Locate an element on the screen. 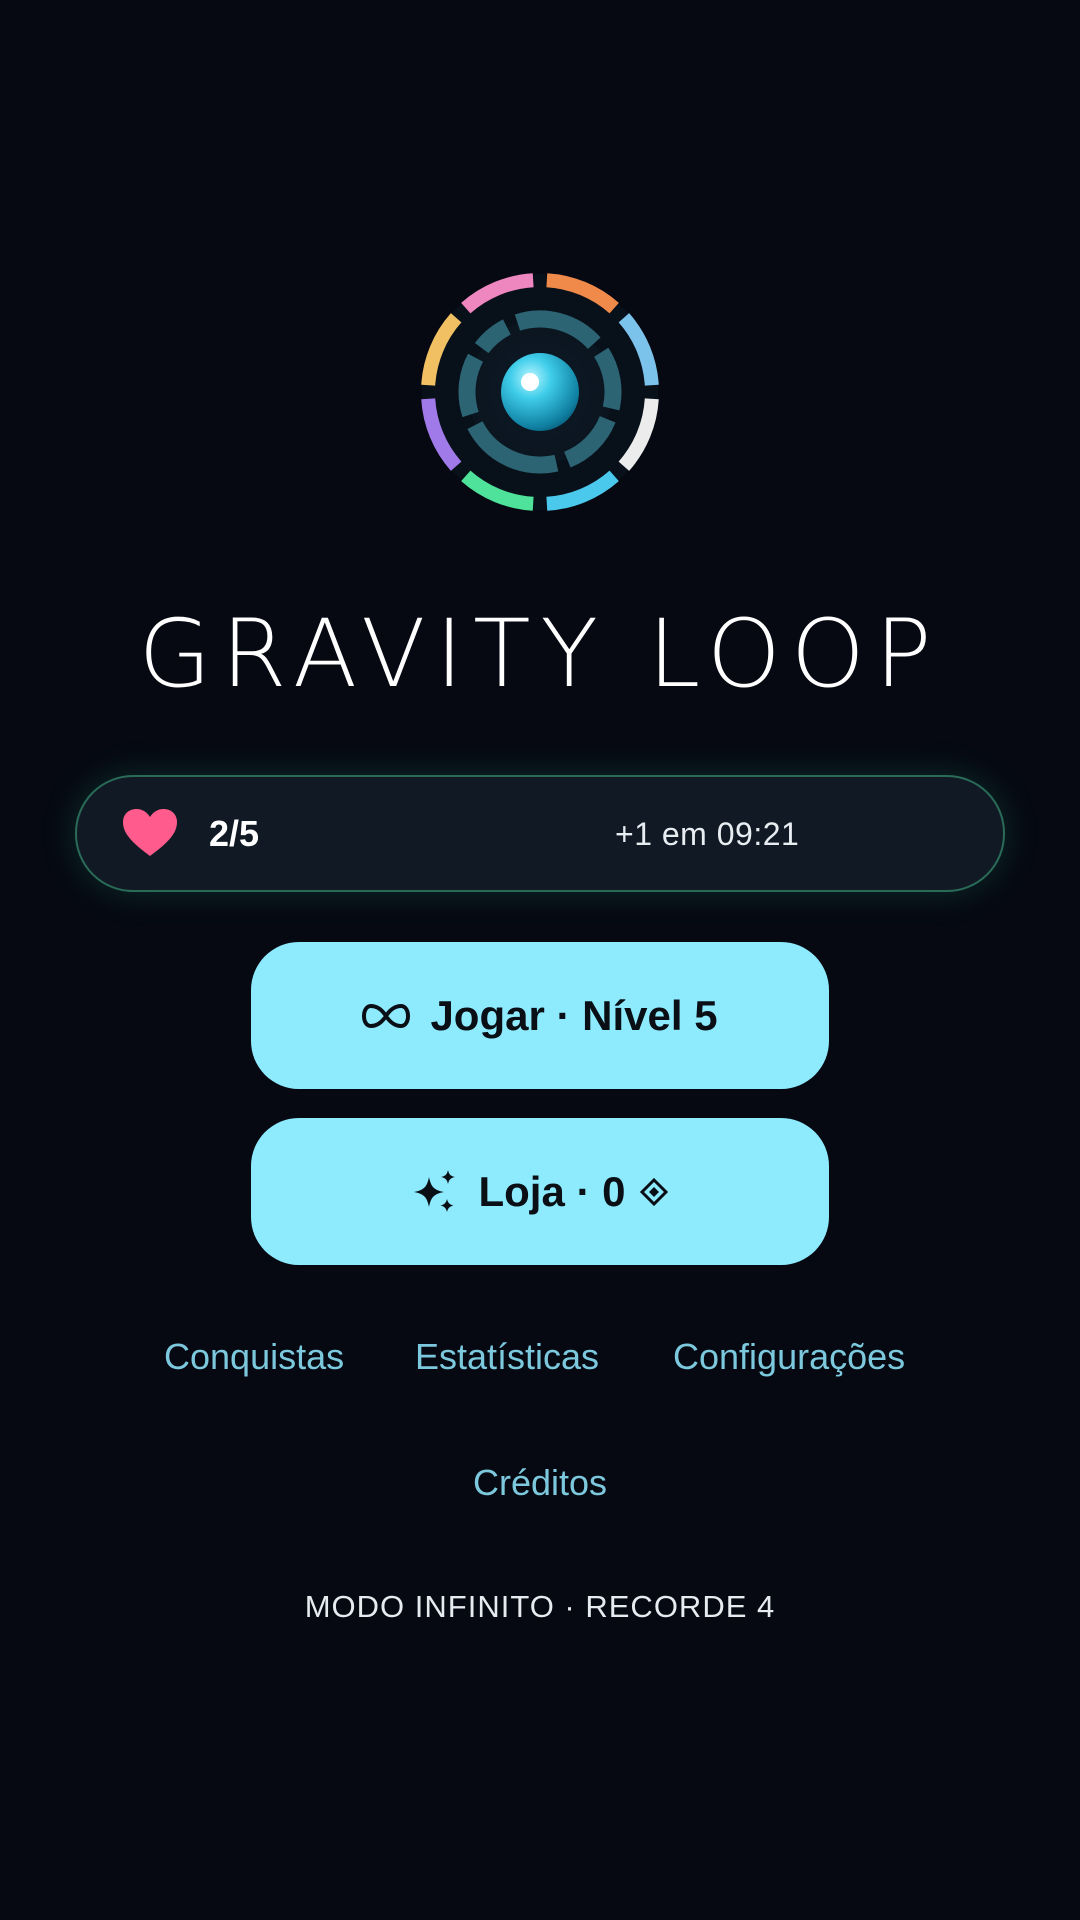 This screenshot has height=1920, width=1080. sparkles-icon is located at coordinates (435, 1190).